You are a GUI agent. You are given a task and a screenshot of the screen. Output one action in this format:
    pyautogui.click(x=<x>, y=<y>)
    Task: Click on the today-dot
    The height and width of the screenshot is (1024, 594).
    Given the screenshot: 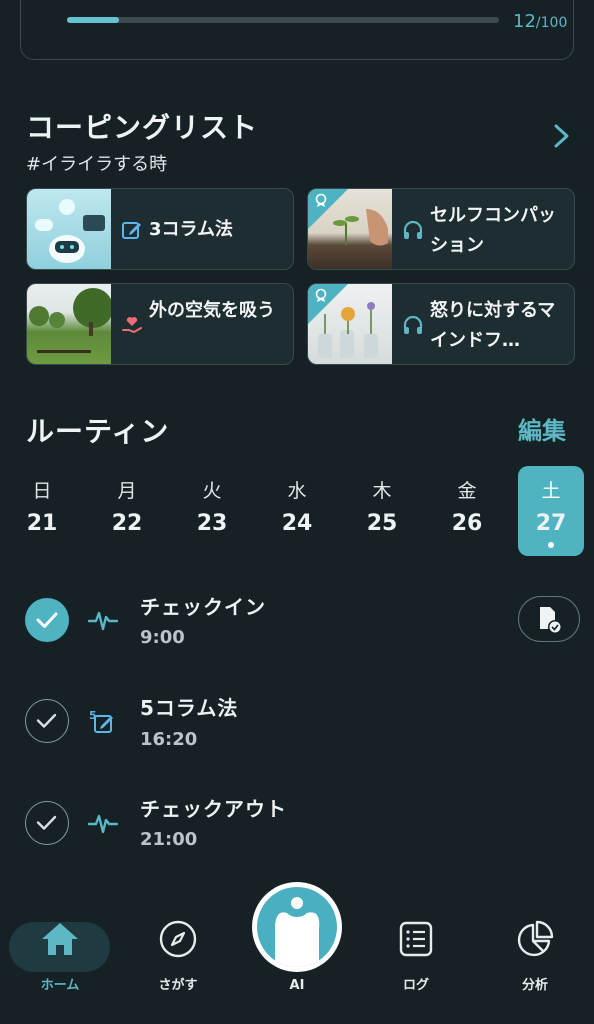 What is the action you would take?
    pyautogui.click(x=551, y=545)
    